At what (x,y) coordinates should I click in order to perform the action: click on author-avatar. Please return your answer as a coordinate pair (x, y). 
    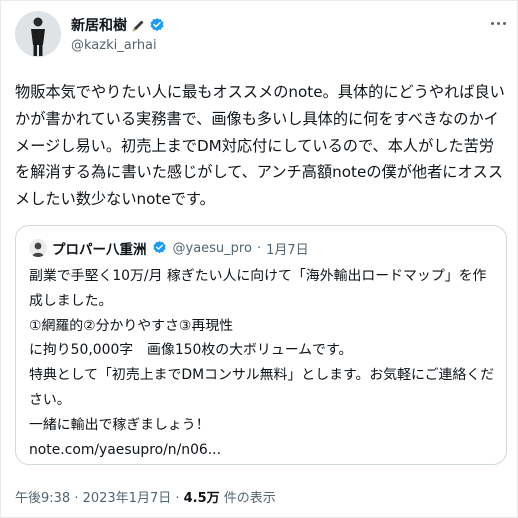
    Looking at the image, I should click on (38, 34).